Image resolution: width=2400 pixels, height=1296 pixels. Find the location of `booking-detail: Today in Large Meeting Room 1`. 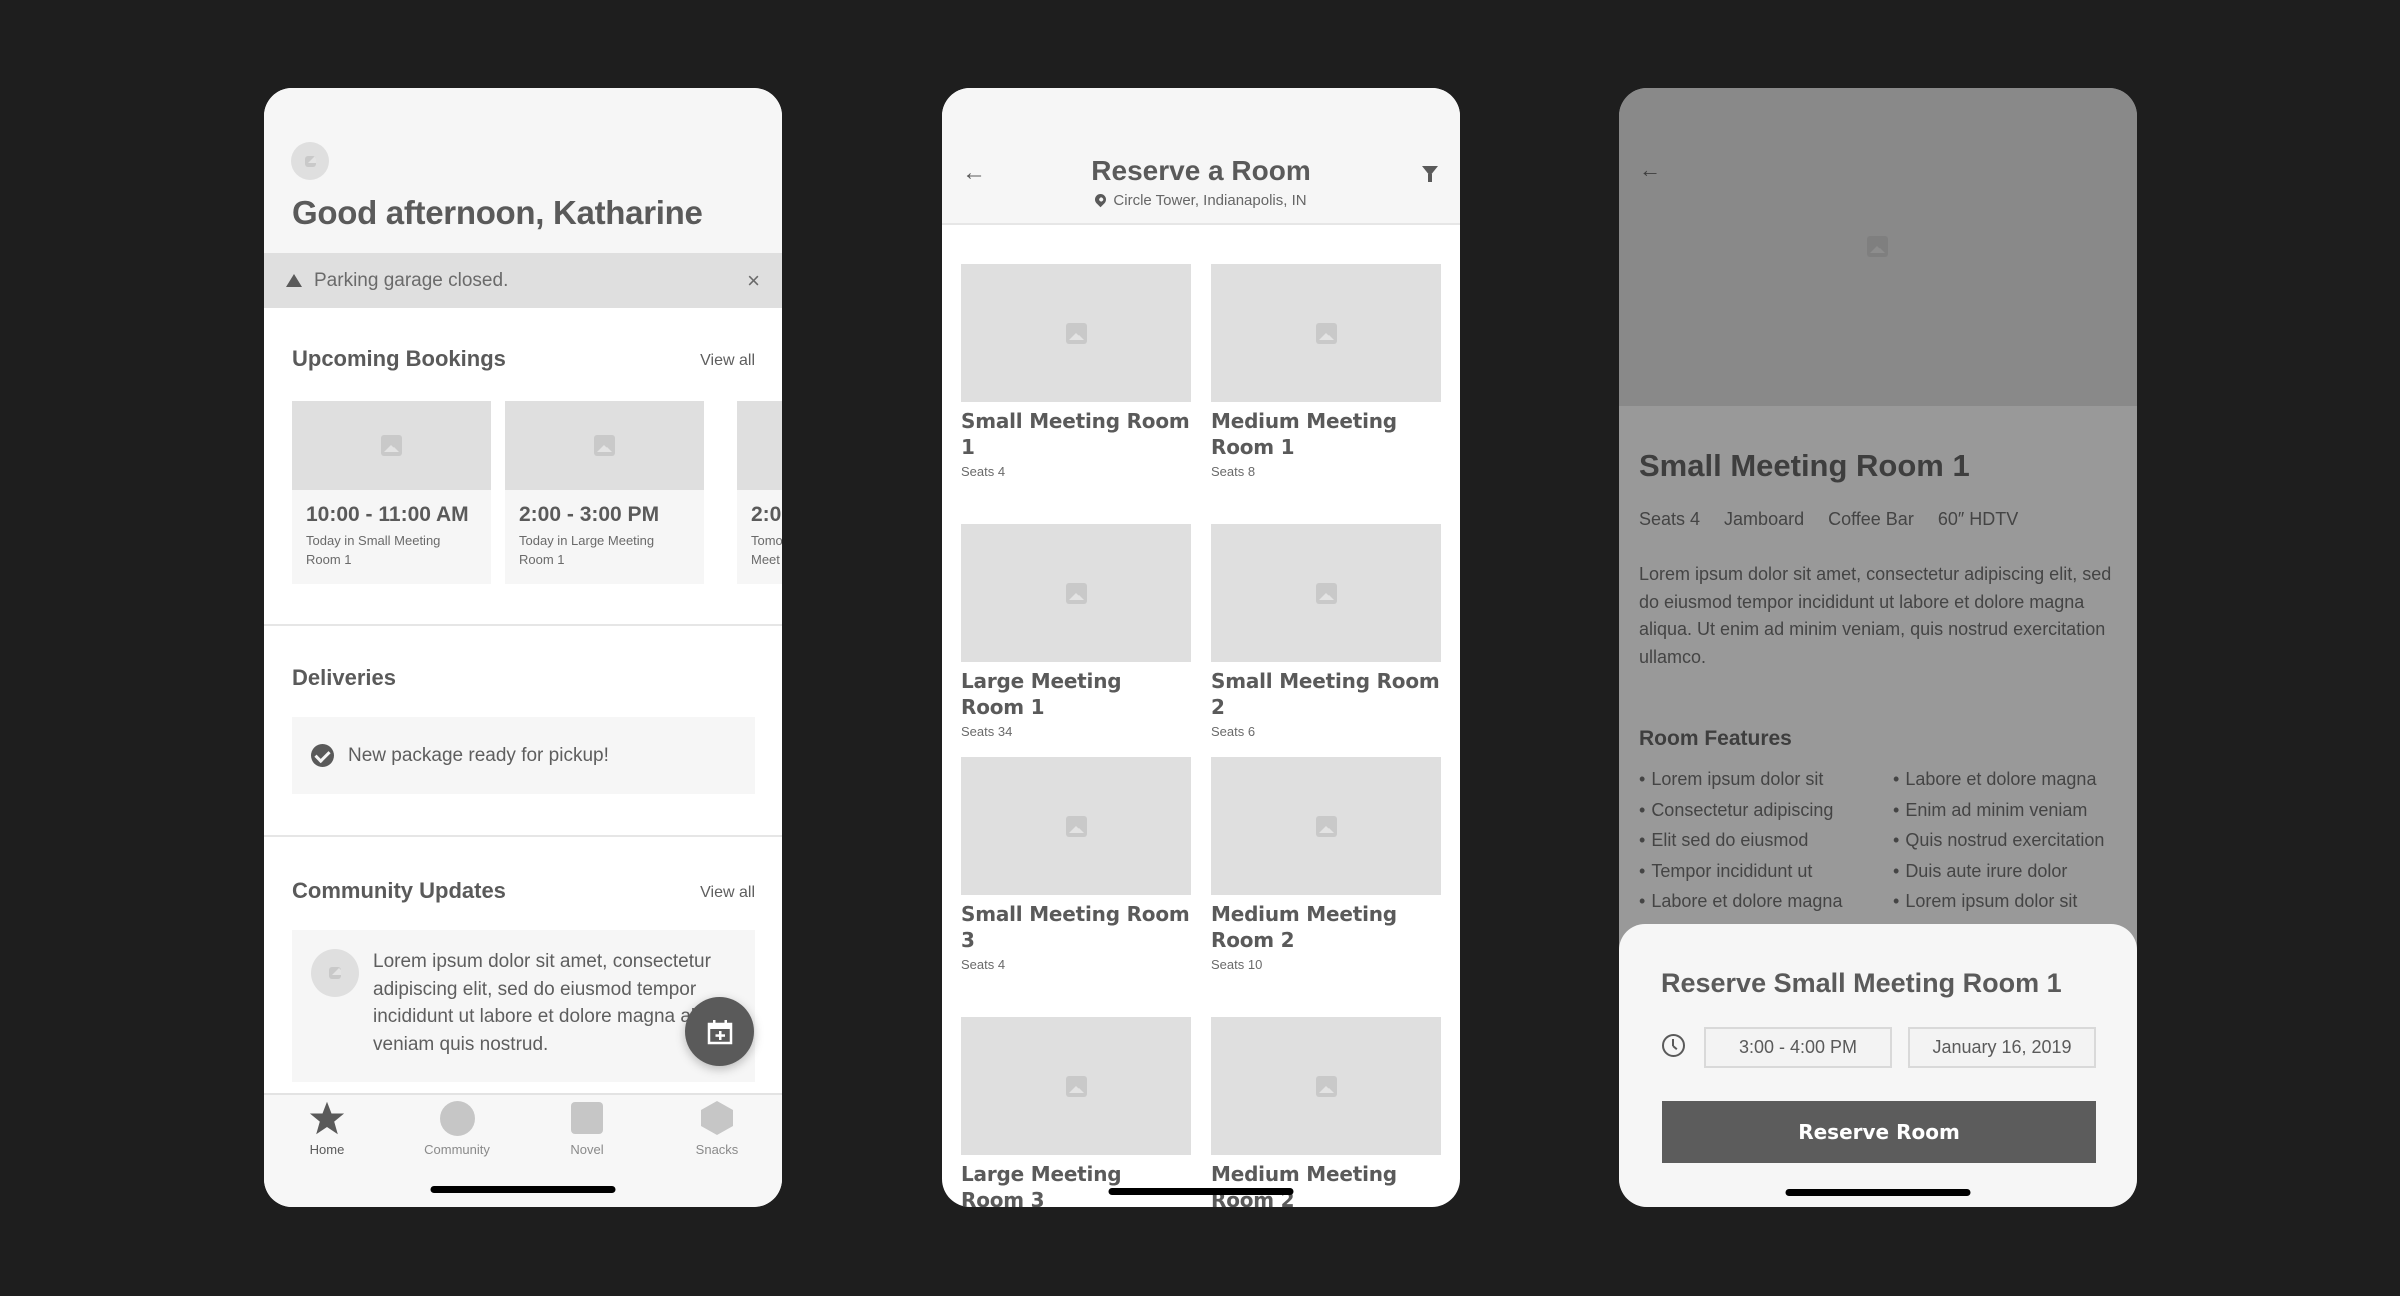

booking-detail: Today in Large Meeting Room 1 is located at coordinates (587, 550).